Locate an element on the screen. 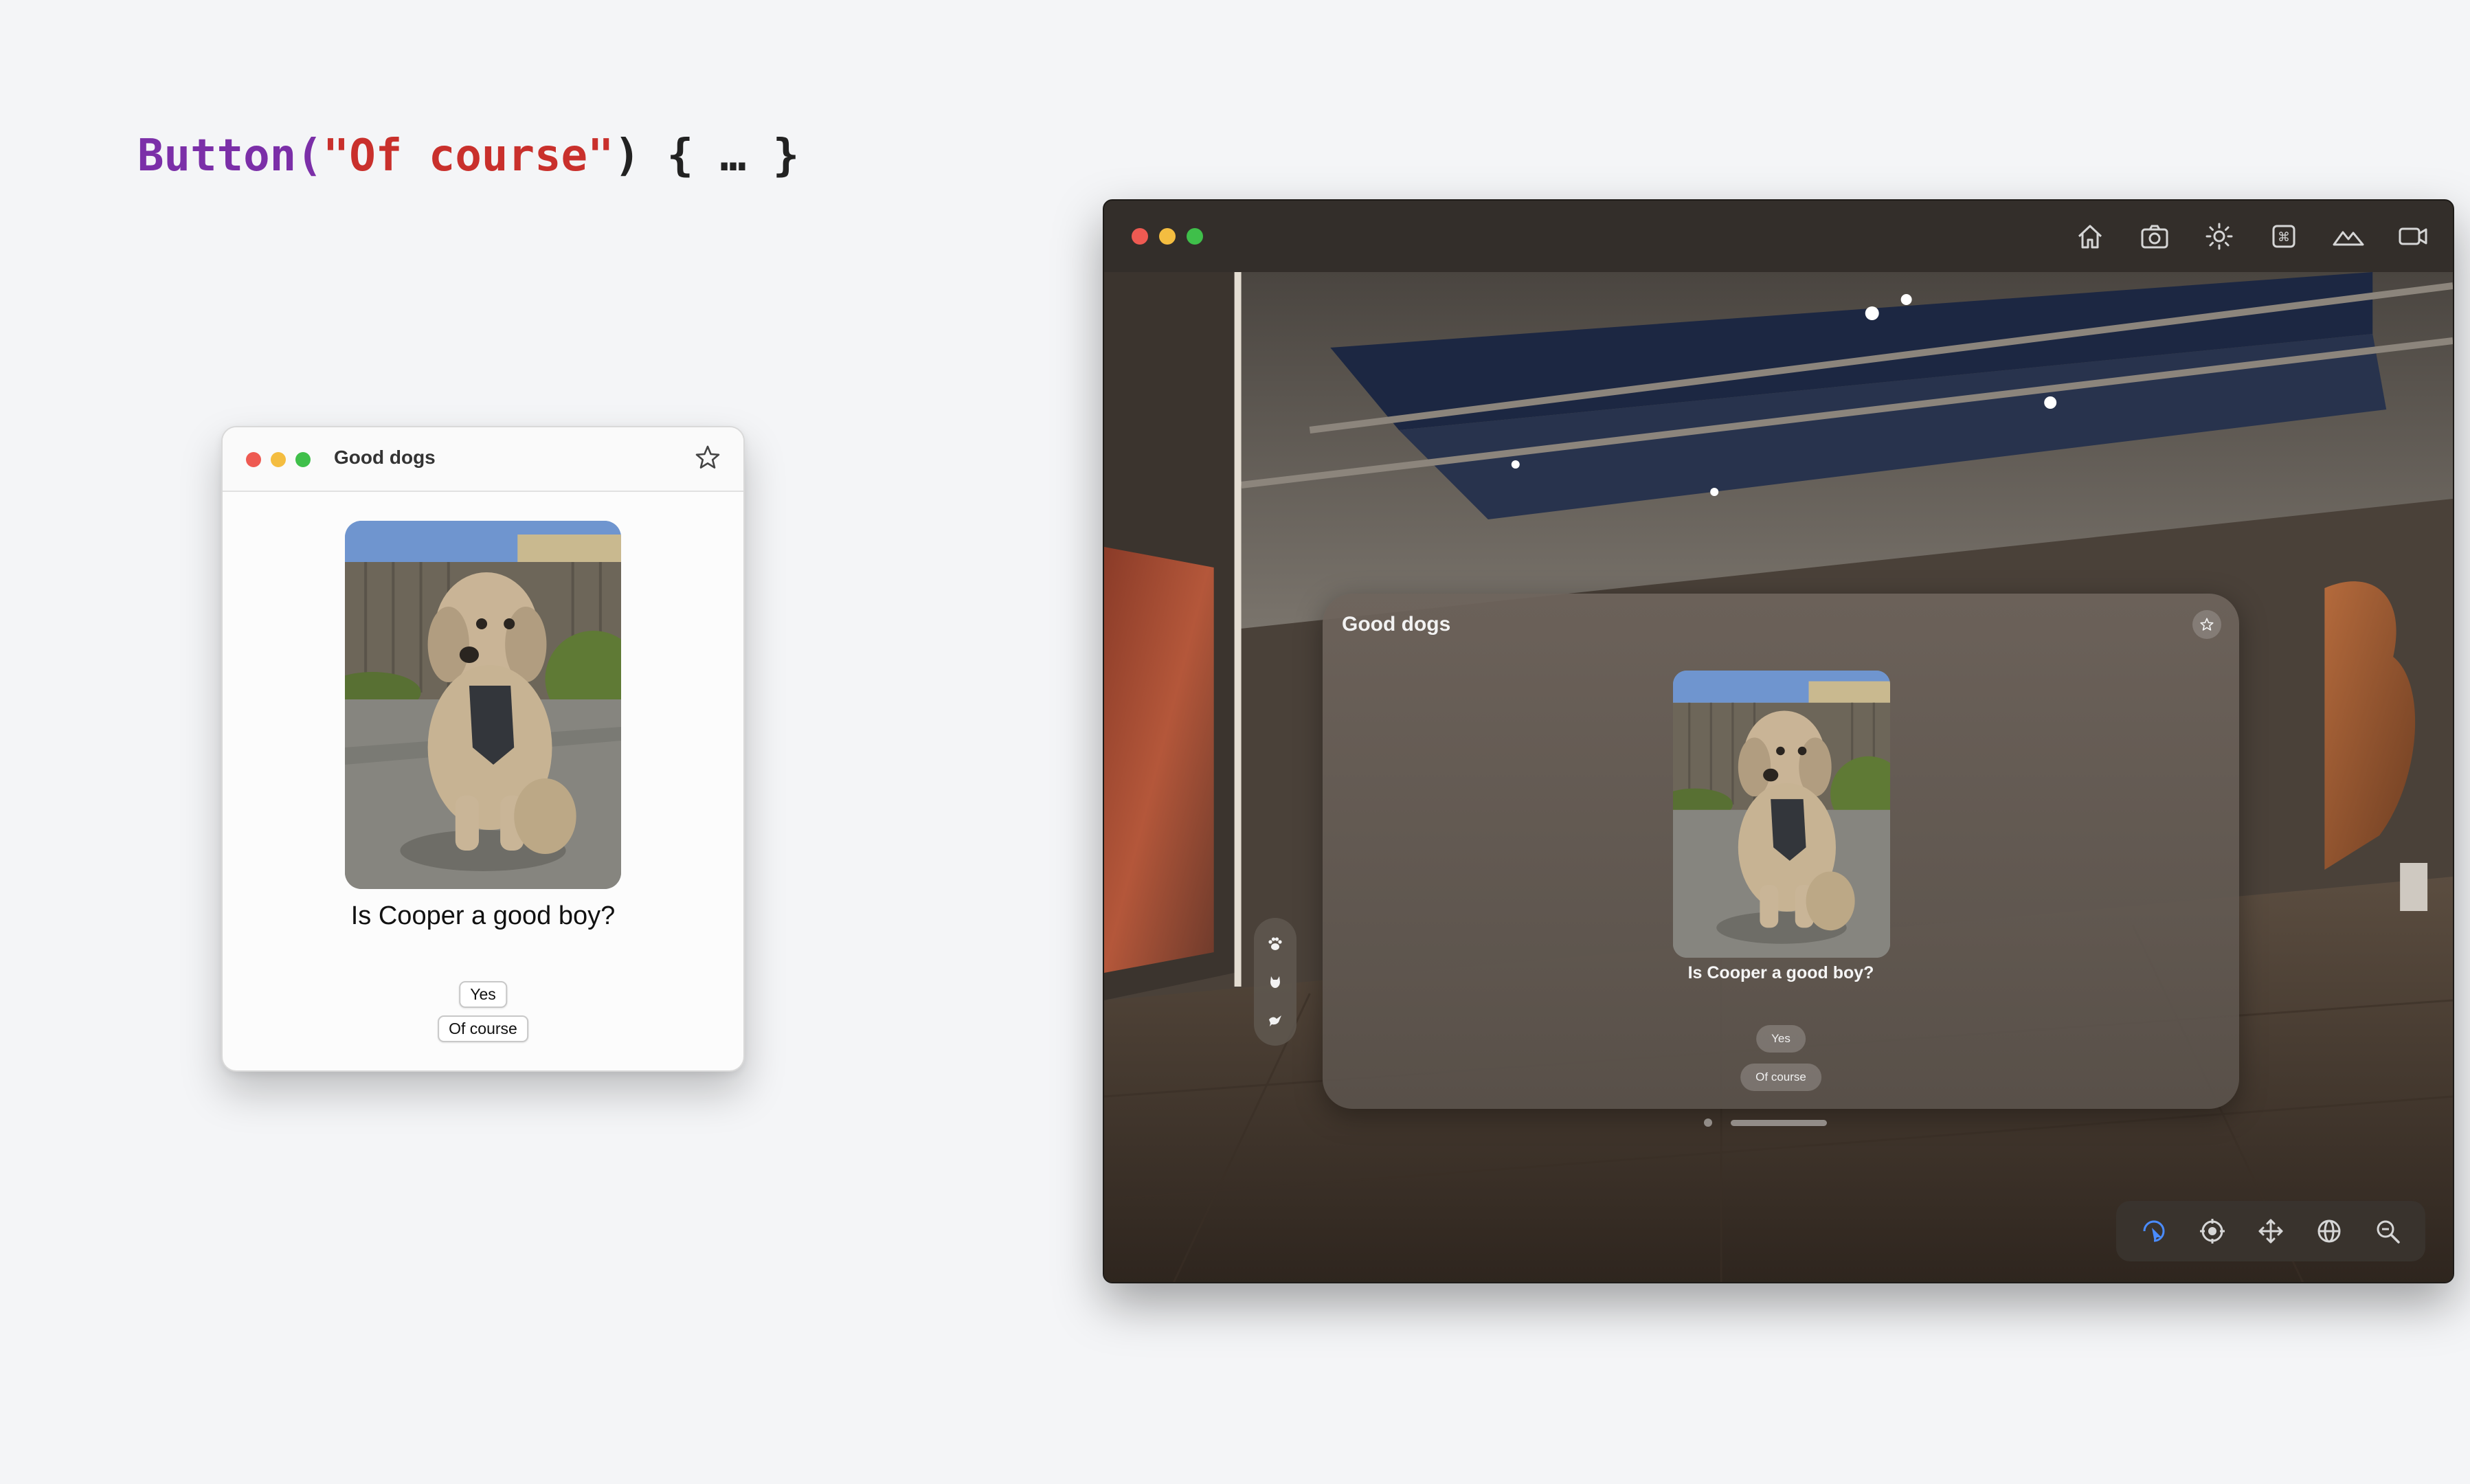 The width and height of the screenshot is (2470, 1484). window-grab-bar is located at coordinates (1779, 1123).